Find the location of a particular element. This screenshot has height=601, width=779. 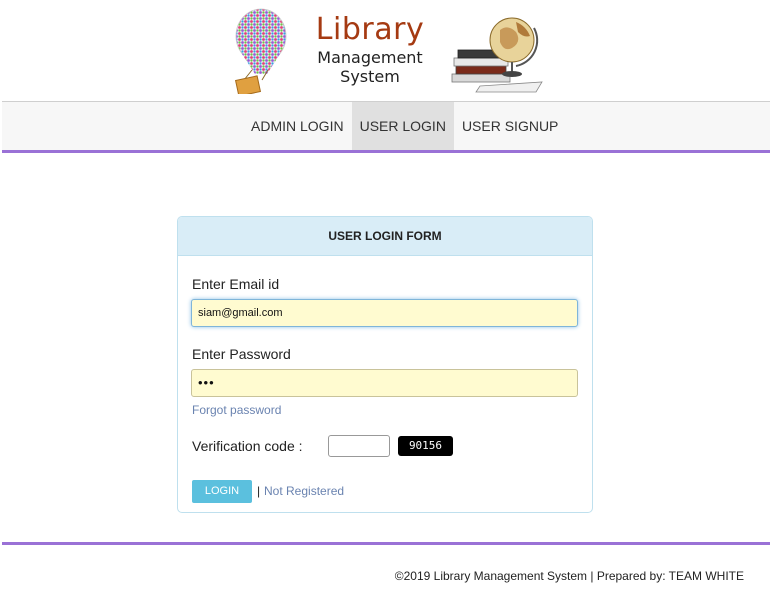

panel-heading: USER LOGIN FORM is located at coordinates (385, 236).